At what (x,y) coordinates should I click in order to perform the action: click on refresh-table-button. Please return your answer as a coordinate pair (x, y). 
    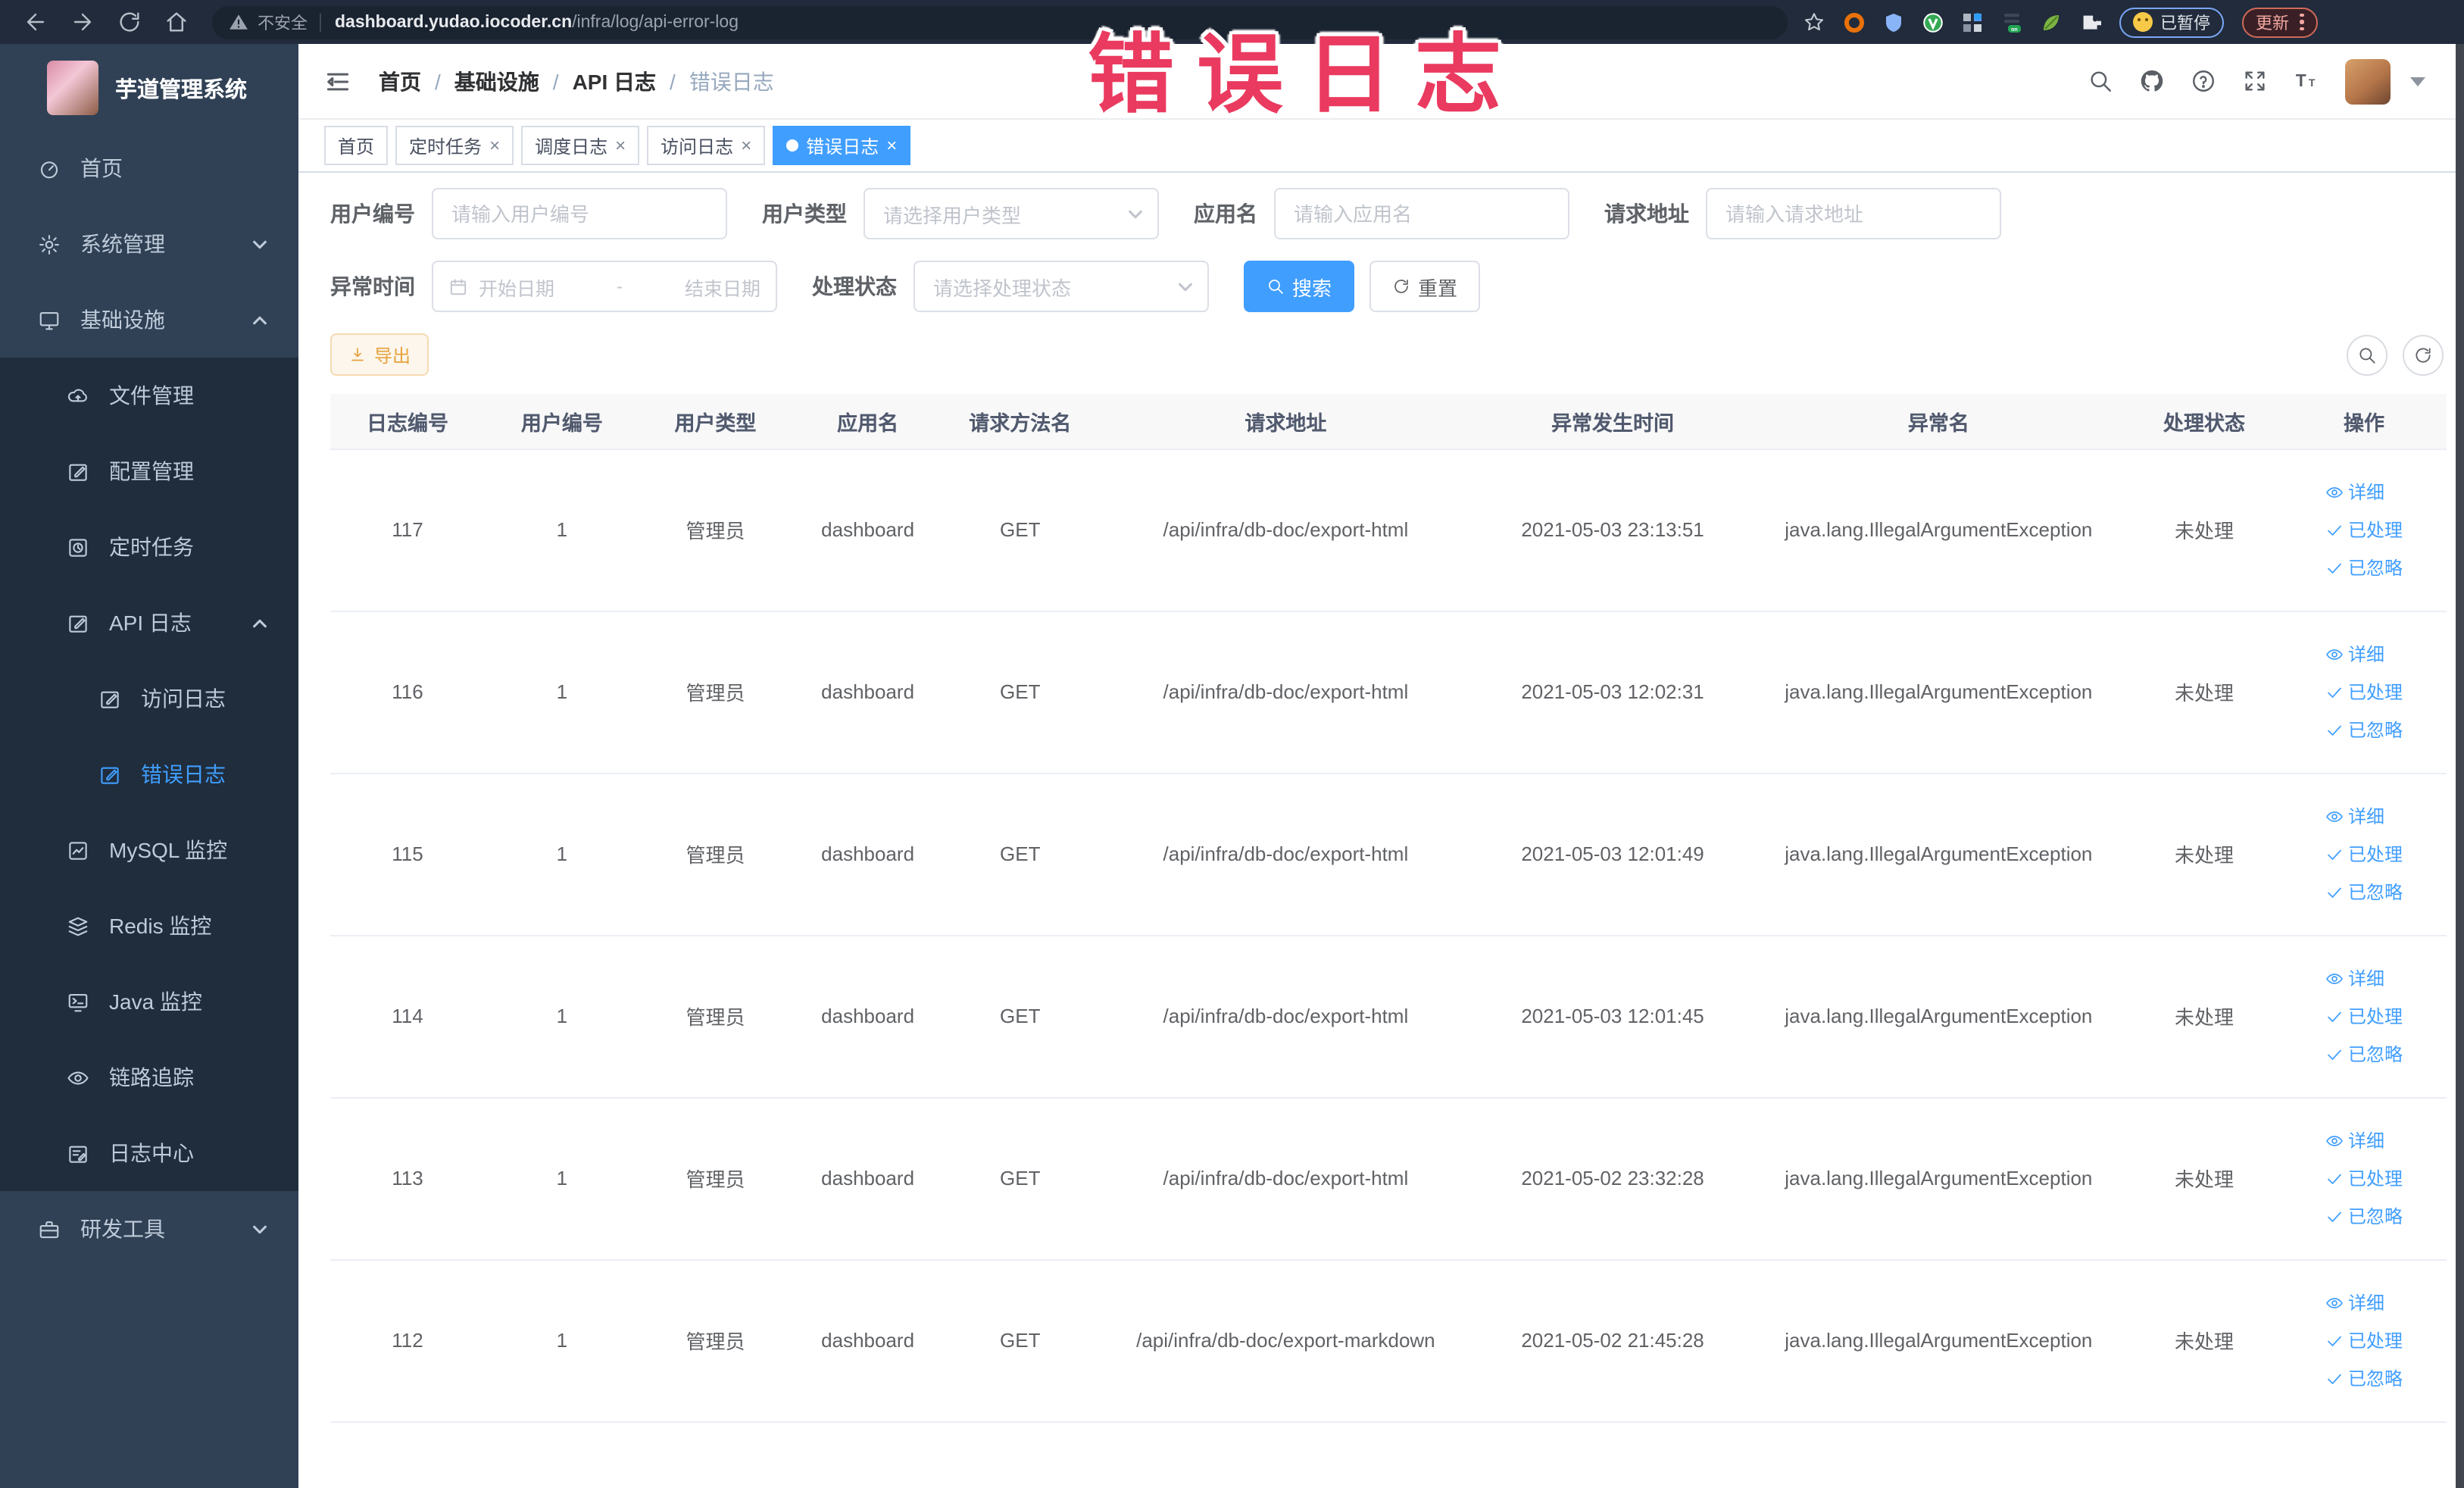
    Looking at the image, I should click on (2423, 354).